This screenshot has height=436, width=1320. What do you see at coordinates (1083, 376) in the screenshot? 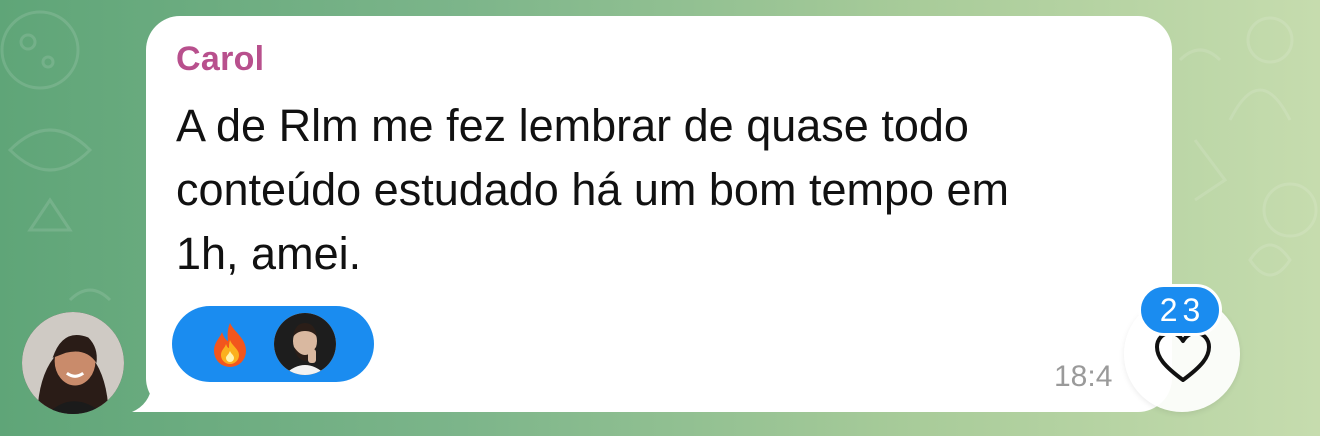
I see `message-time: 18:4` at bounding box center [1083, 376].